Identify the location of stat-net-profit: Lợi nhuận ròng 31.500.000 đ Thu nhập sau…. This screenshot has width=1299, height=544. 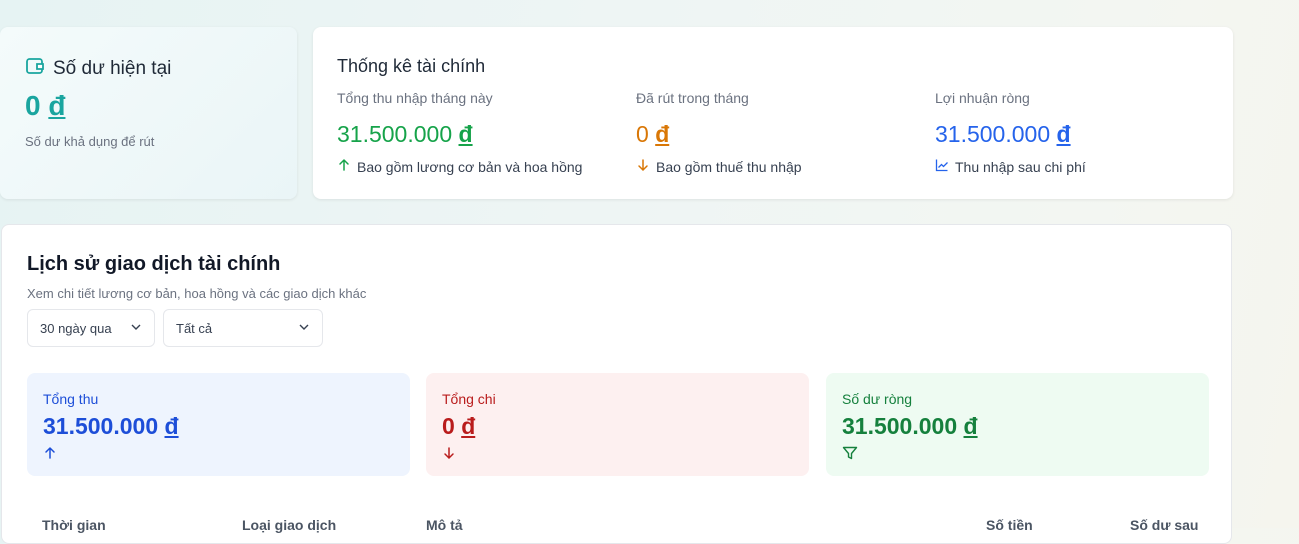
(1010, 132).